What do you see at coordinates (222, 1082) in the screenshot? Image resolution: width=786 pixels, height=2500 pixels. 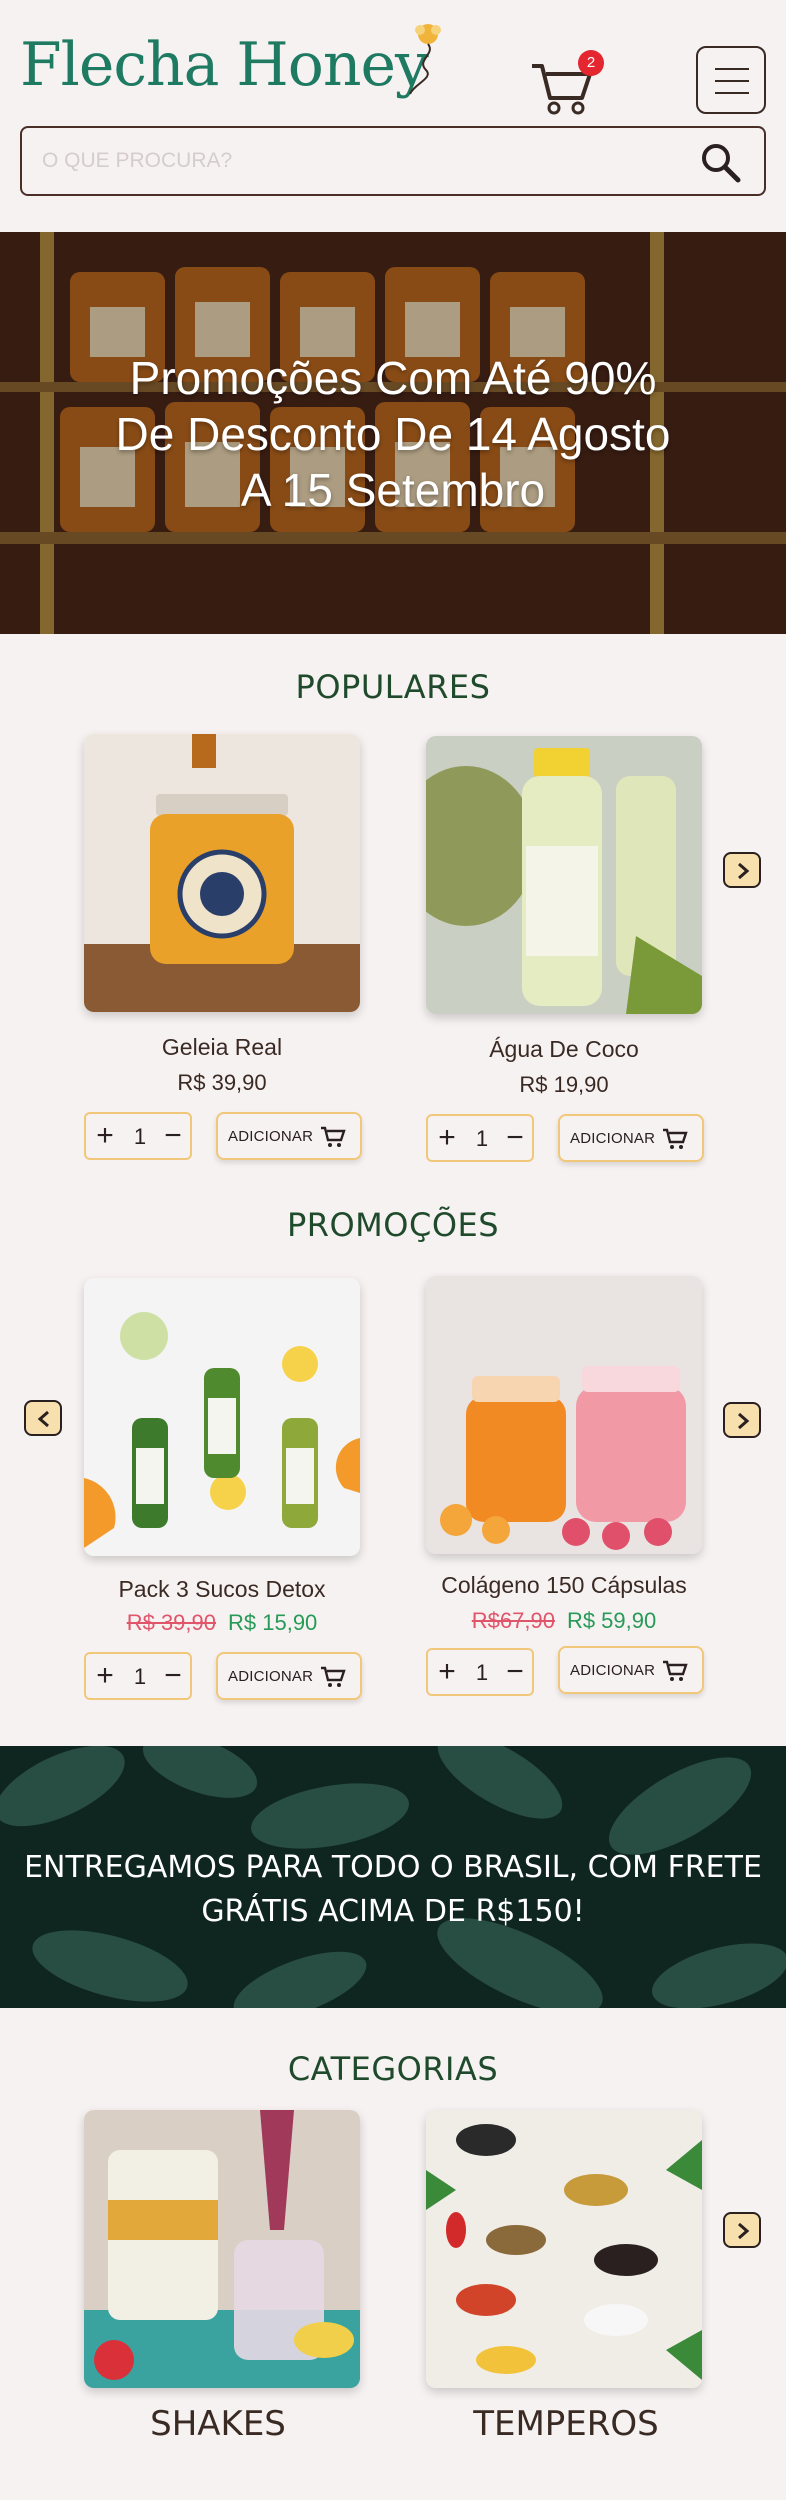 I see `product-price: R$ 39,90` at bounding box center [222, 1082].